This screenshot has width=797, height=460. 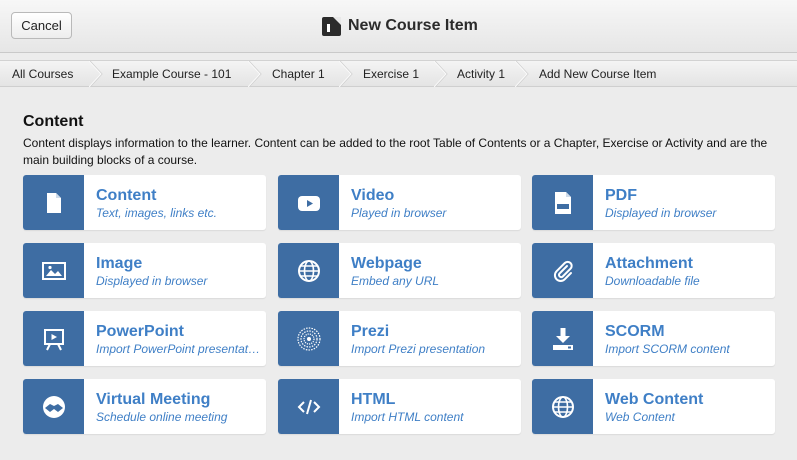 What do you see at coordinates (156, 213) in the screenshot?
I see `item-subtitle: Text, images, links etc.` at bounding box center [156, 213].